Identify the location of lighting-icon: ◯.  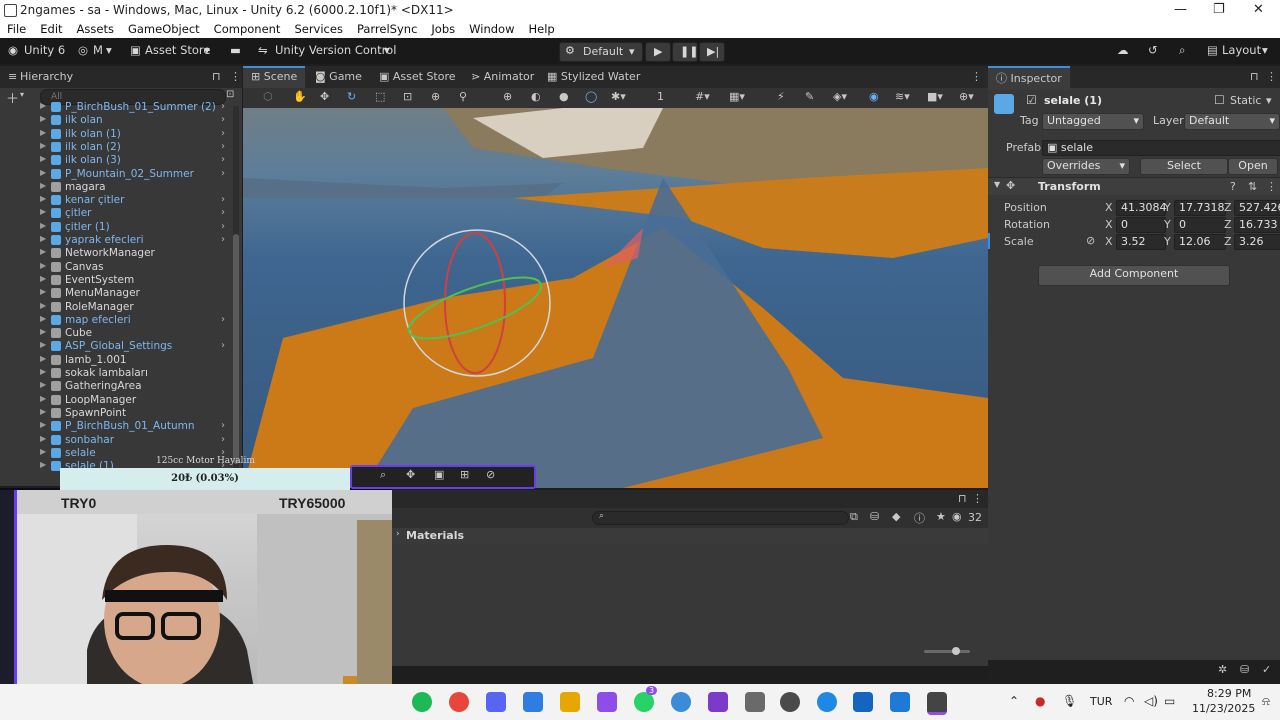
(591, 96).